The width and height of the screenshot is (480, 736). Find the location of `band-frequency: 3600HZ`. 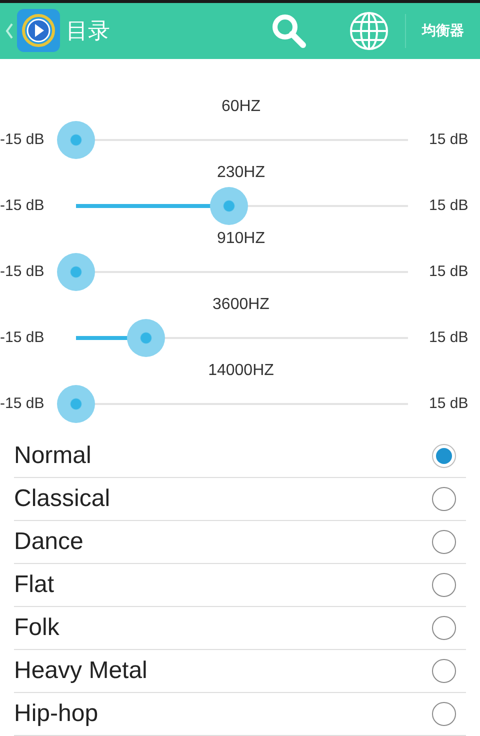

band-frequency: 3600HZ is located at coordinates (241, 305).